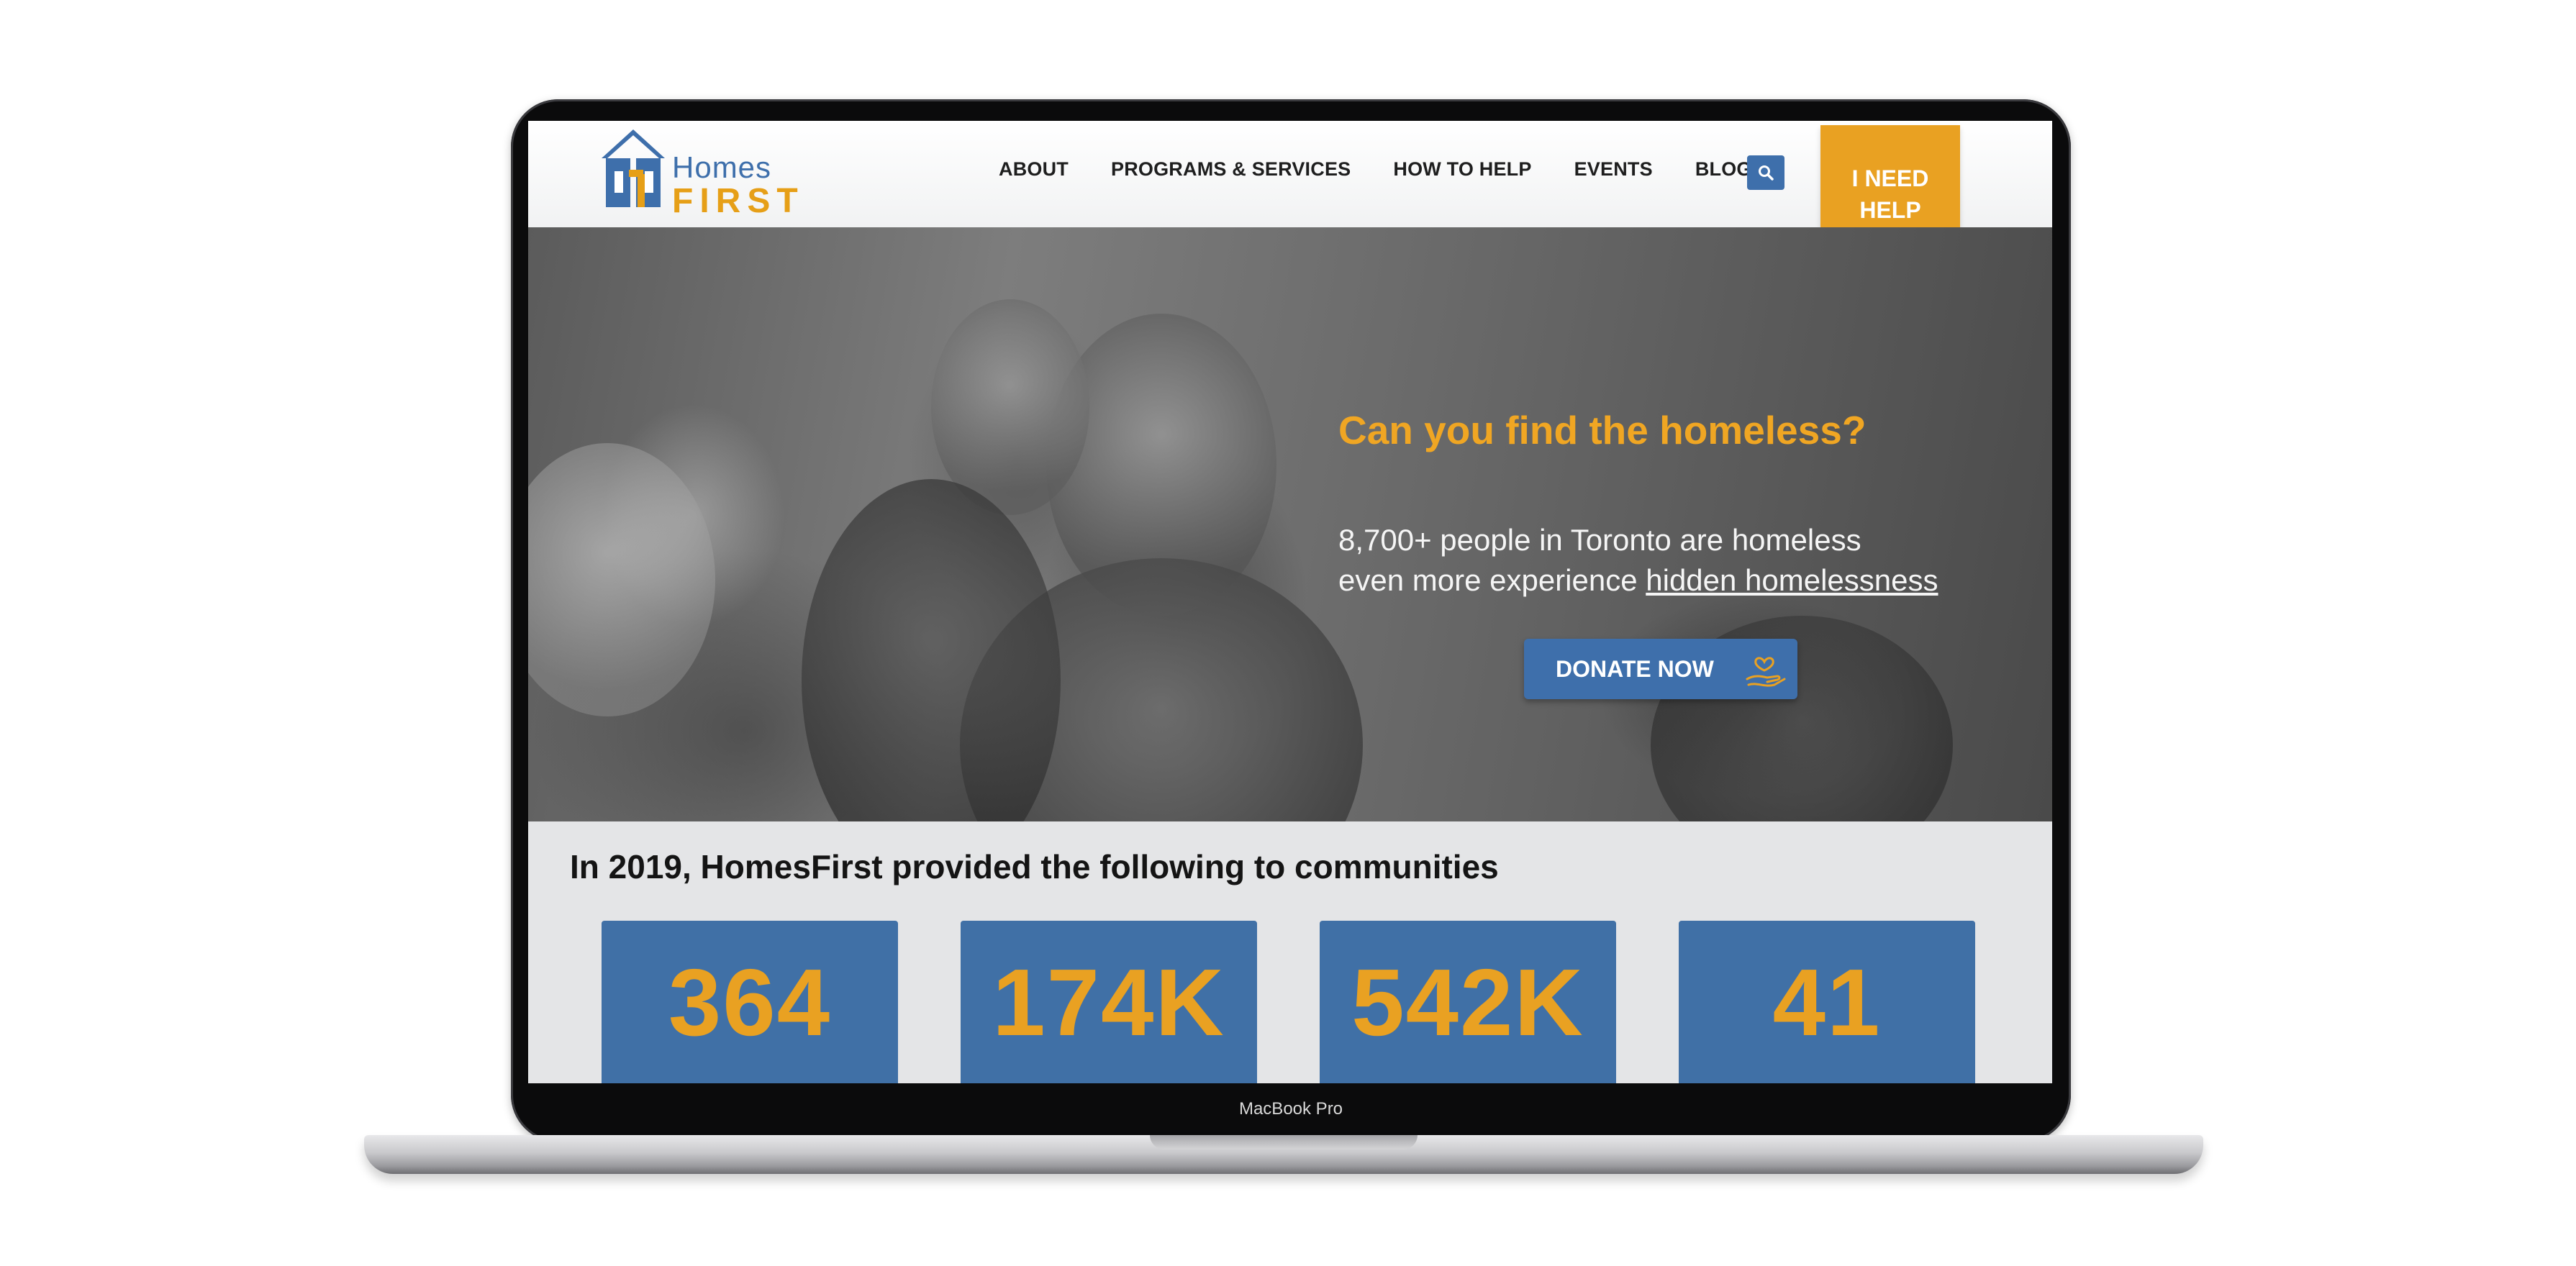 The width and height of the screenshot is (2576, 1266). I want to click on hero-title: Can you find the homeless?, so click(1603, 430).